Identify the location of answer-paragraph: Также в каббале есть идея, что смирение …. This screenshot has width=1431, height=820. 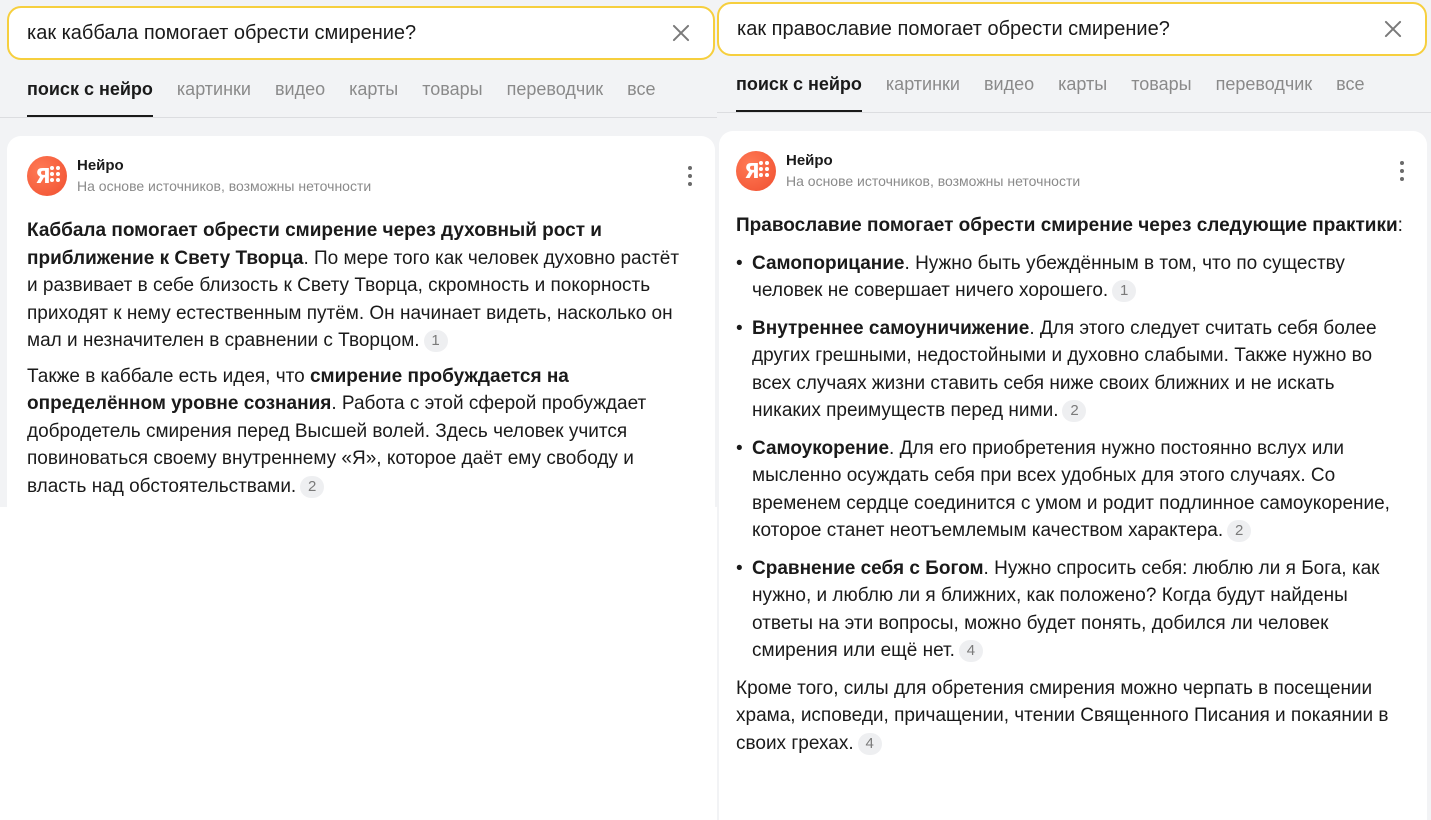
(360, 432).